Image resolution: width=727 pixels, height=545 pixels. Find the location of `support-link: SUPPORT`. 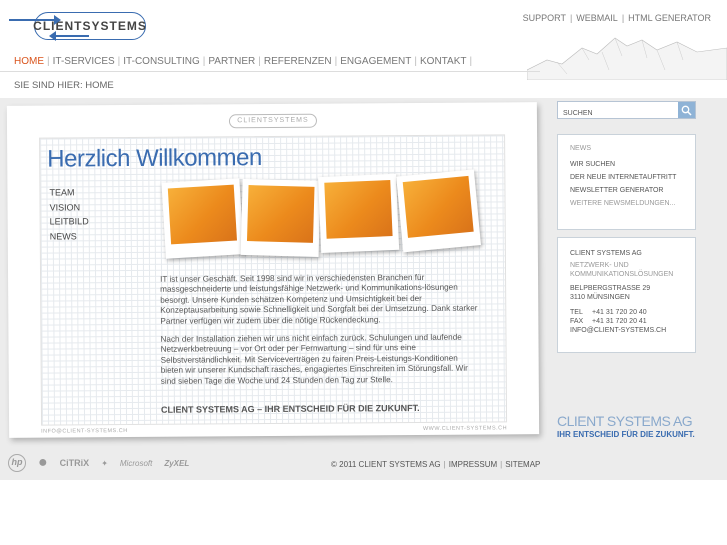

support-link: SUPPORT is located at coordinates (544, 18).